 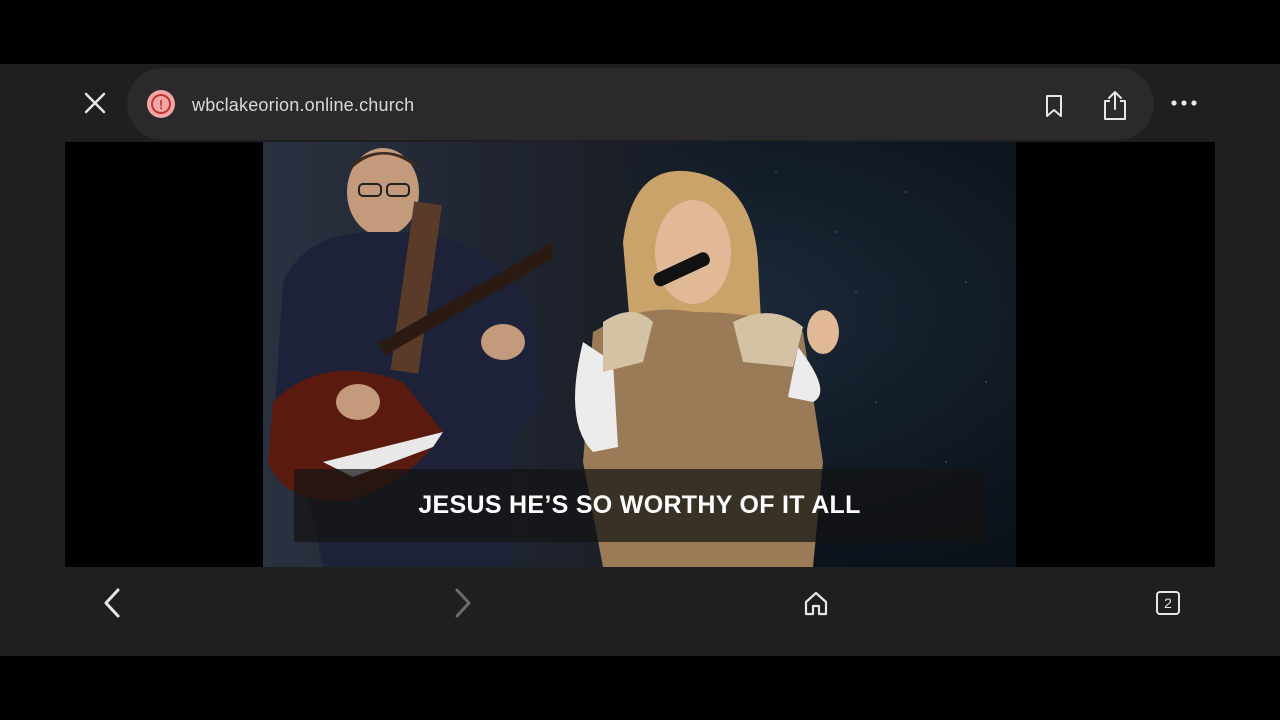 I want to click on share-button, so click(x=1115, y=105).